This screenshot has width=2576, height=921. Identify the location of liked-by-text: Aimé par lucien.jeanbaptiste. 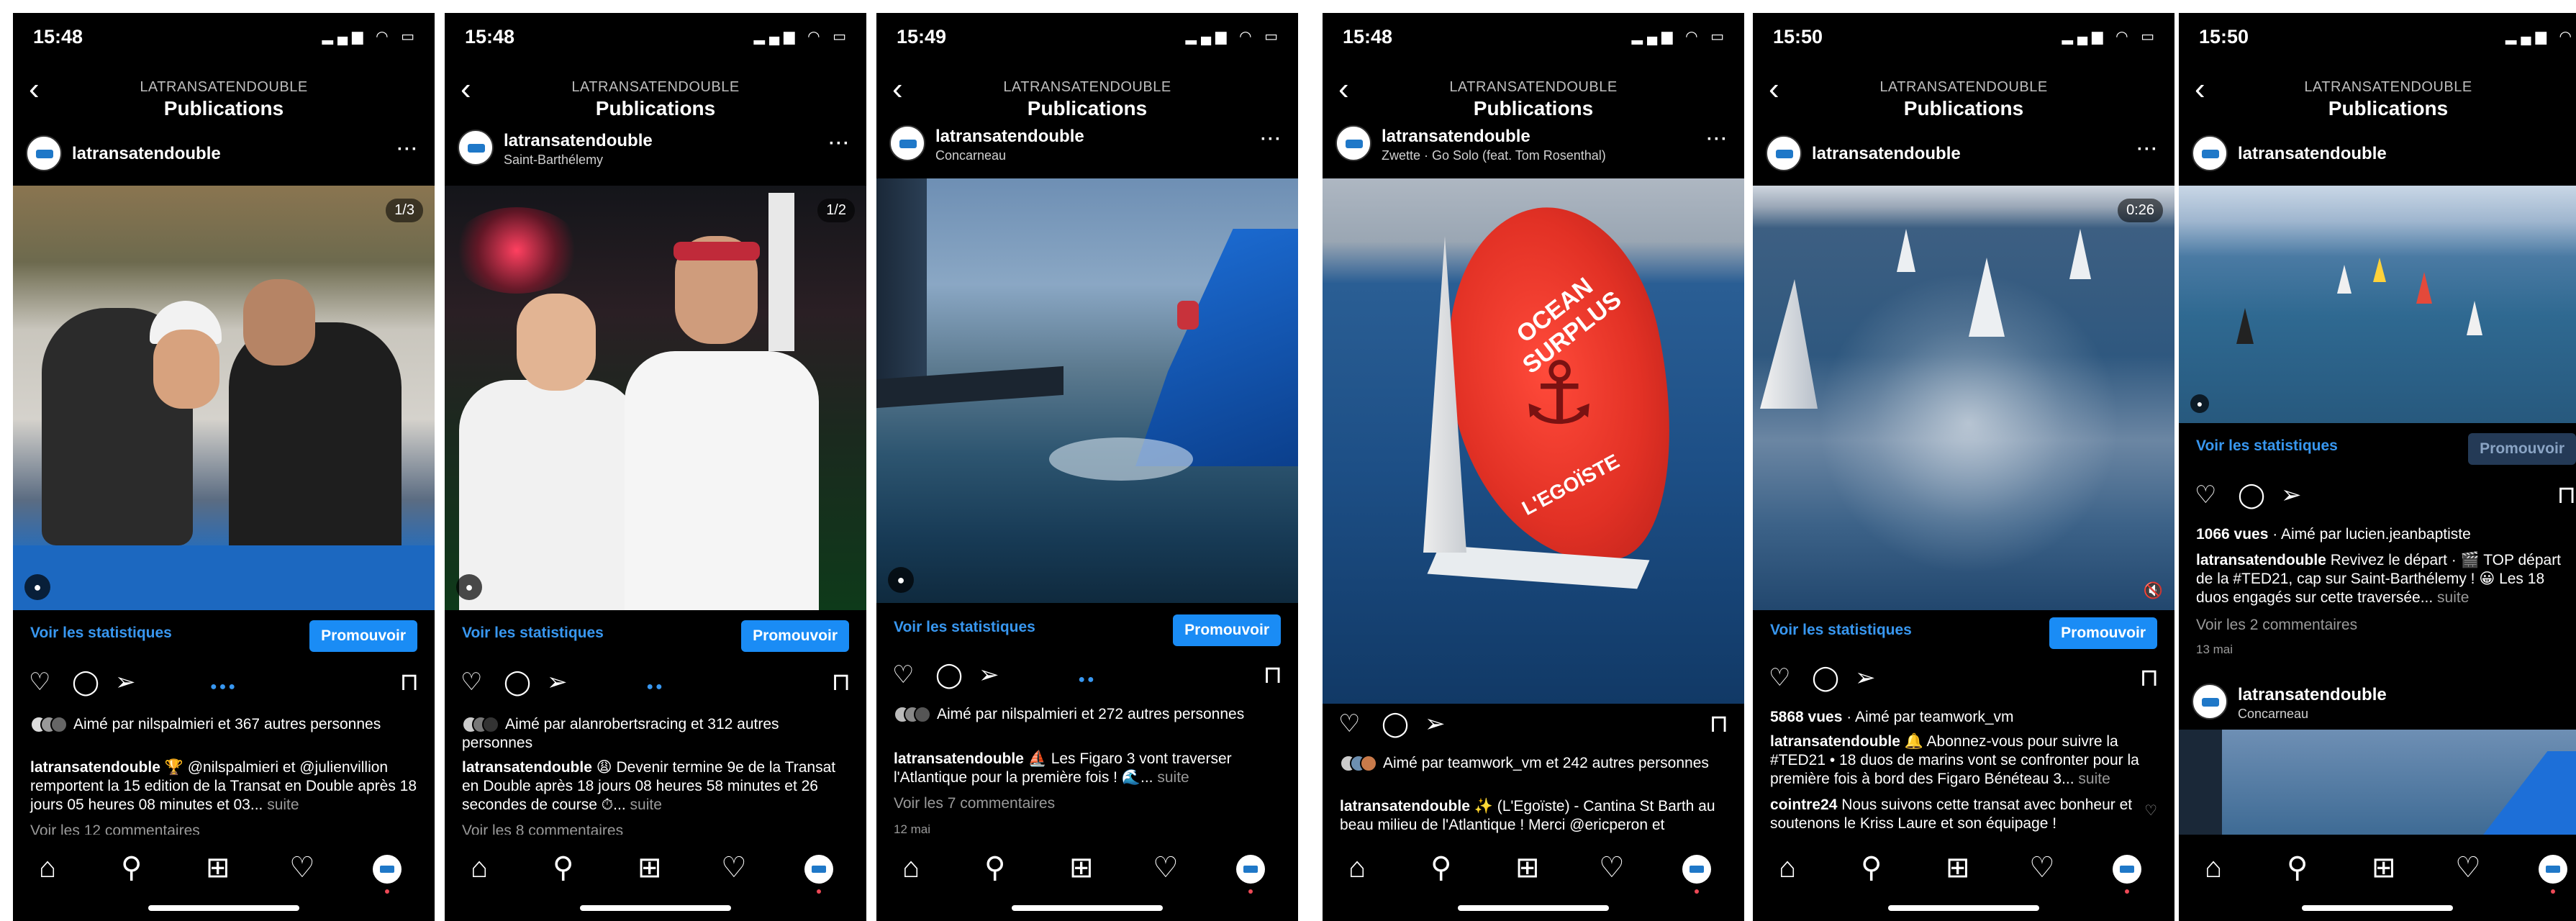
(2376, 534).